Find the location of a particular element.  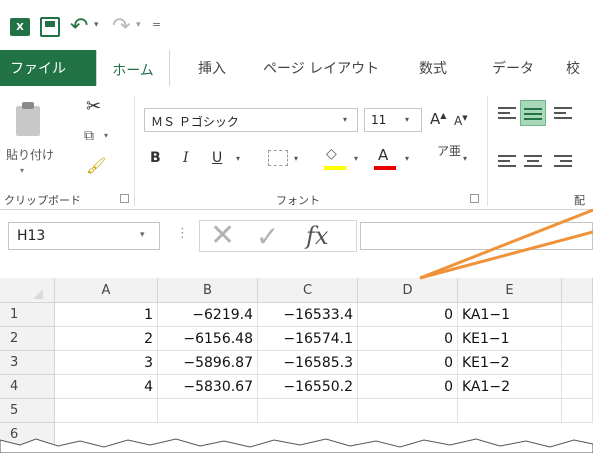

align-right-icon is located at coordinates (563, 161).